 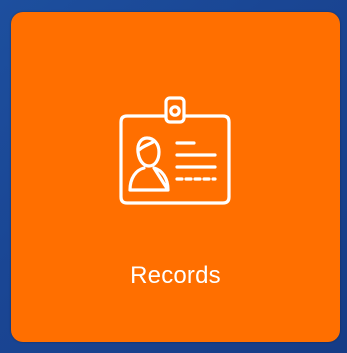 What do you see at coordinates (175, 150) in the screenshot?
I see `id-badge-icon` at bounding box center [175, 150].